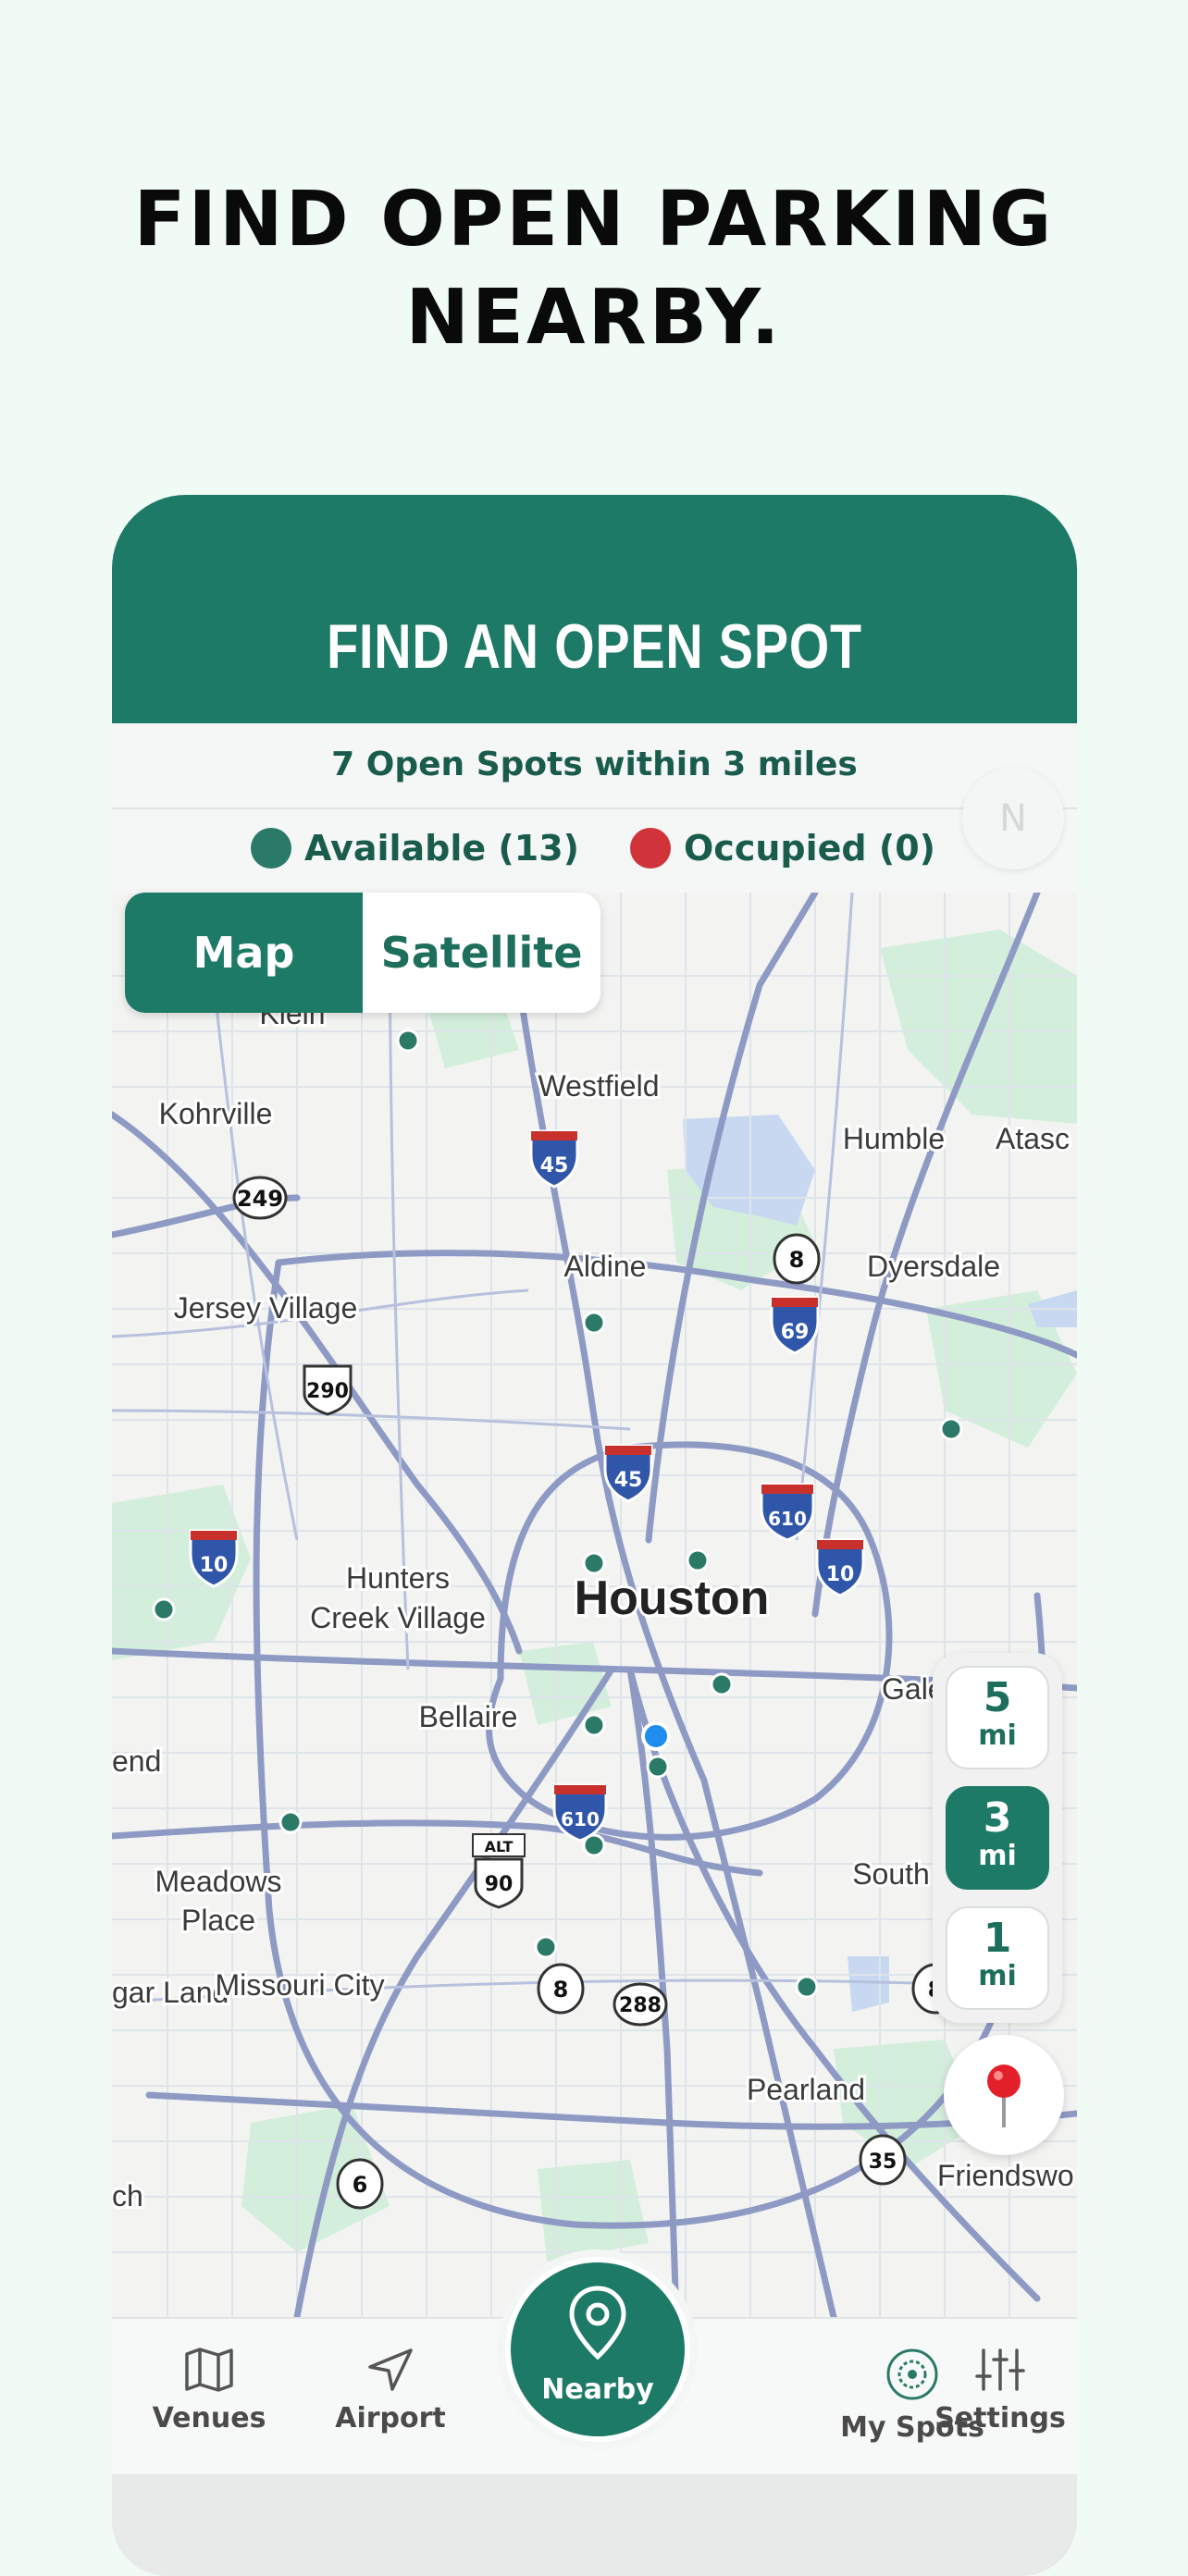 This screenshot has height=2576, width=1188. I want to click on marketing-headline: FIND OPEN PARKING NEARBY., so click(594, 269).